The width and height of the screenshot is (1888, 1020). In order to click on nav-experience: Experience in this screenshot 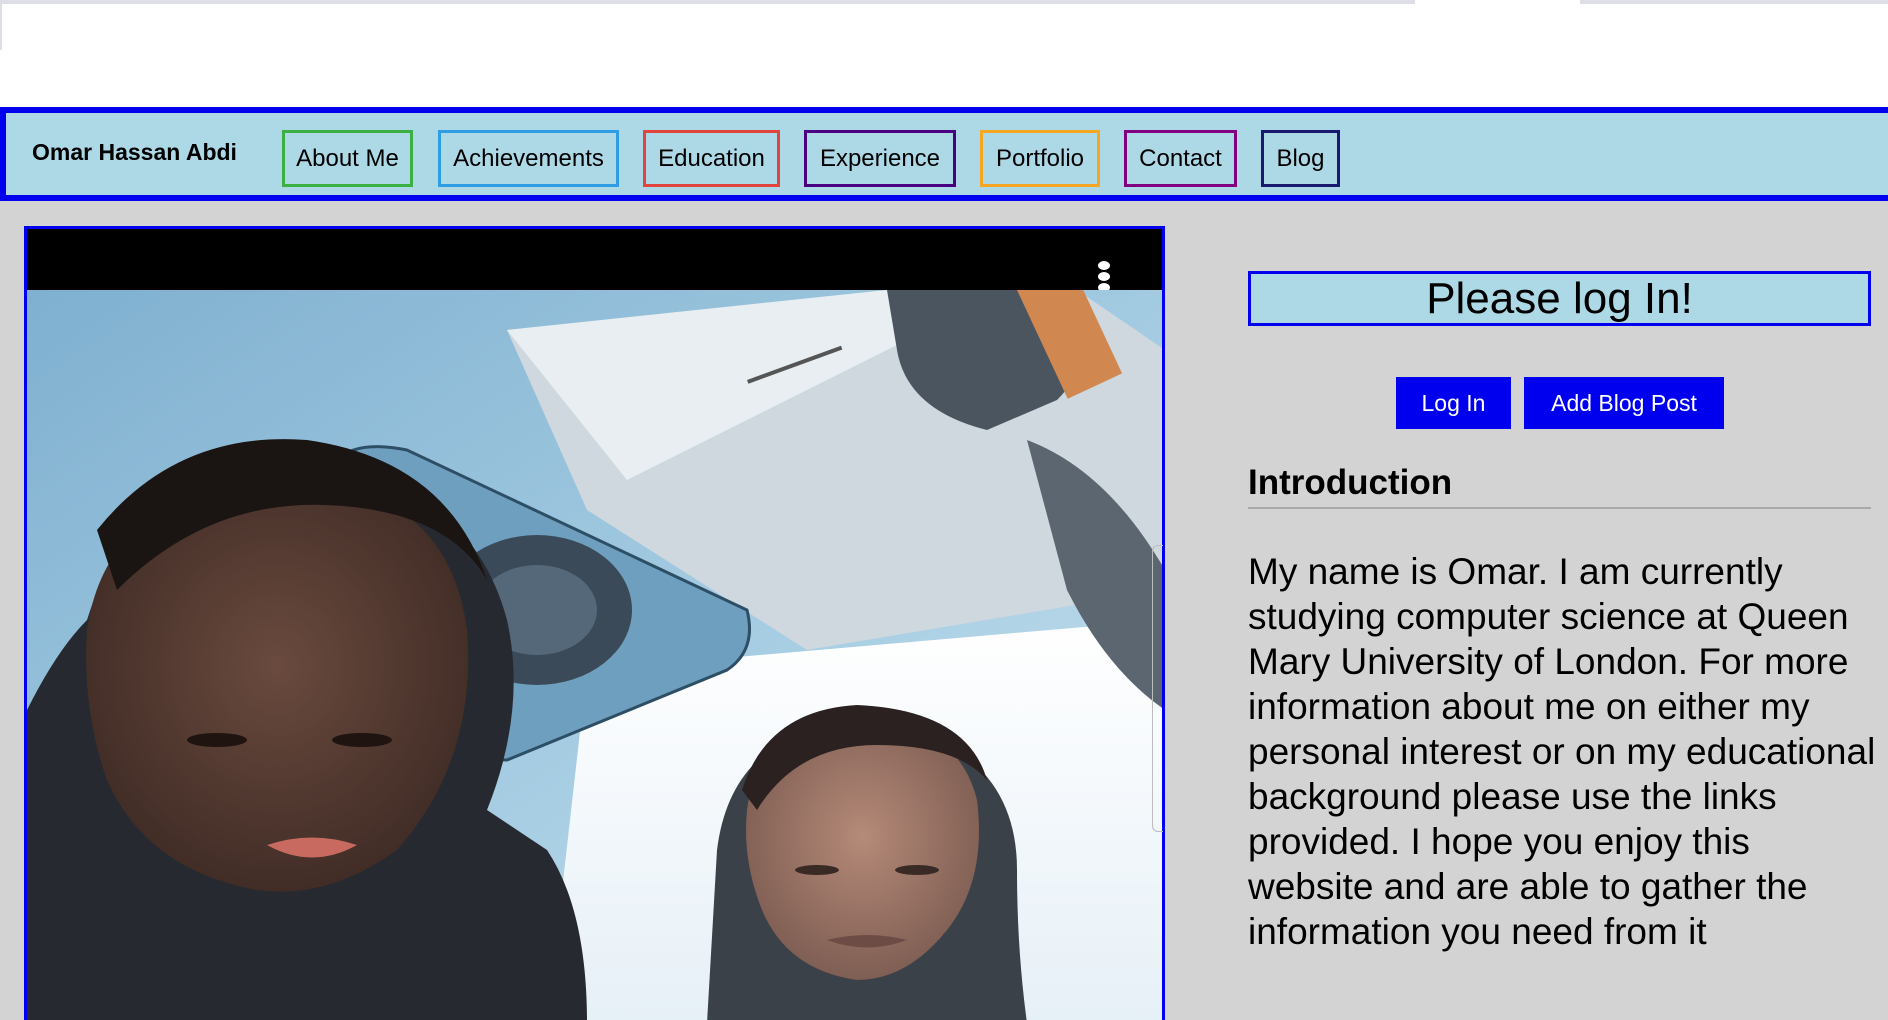, I will do `click(880, 158)`.